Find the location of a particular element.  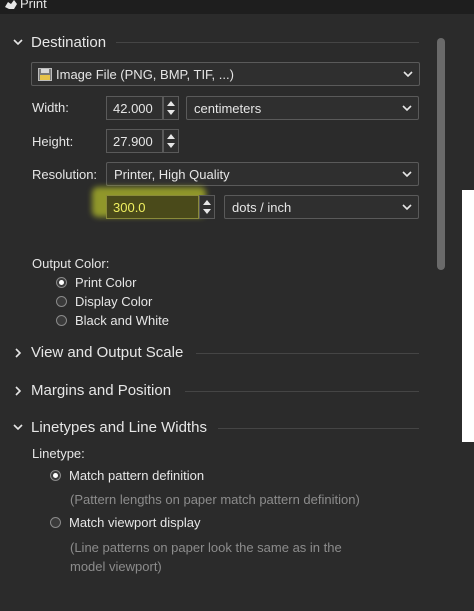

dpi-spinner is located at coordinates (207, 207).